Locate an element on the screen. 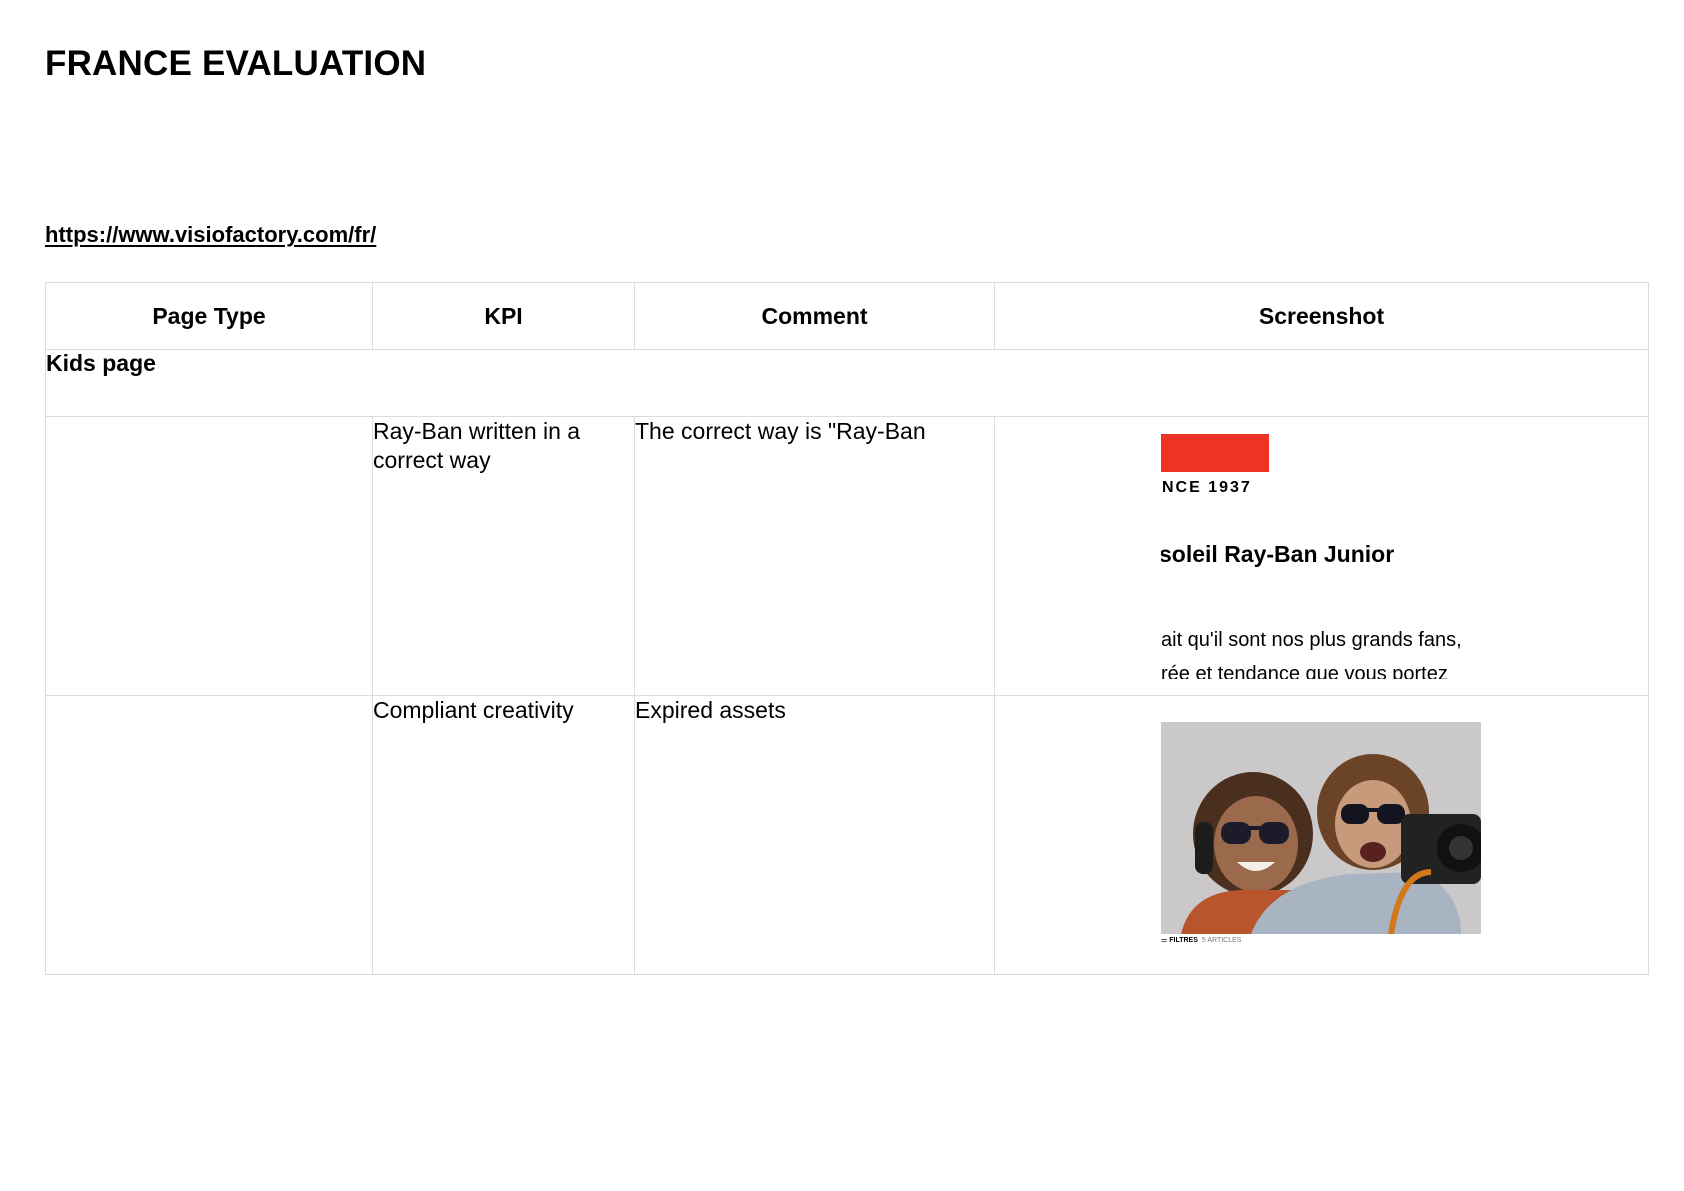  screenshot-filter-label: FILTRES is located at coordinates (1183, 940).